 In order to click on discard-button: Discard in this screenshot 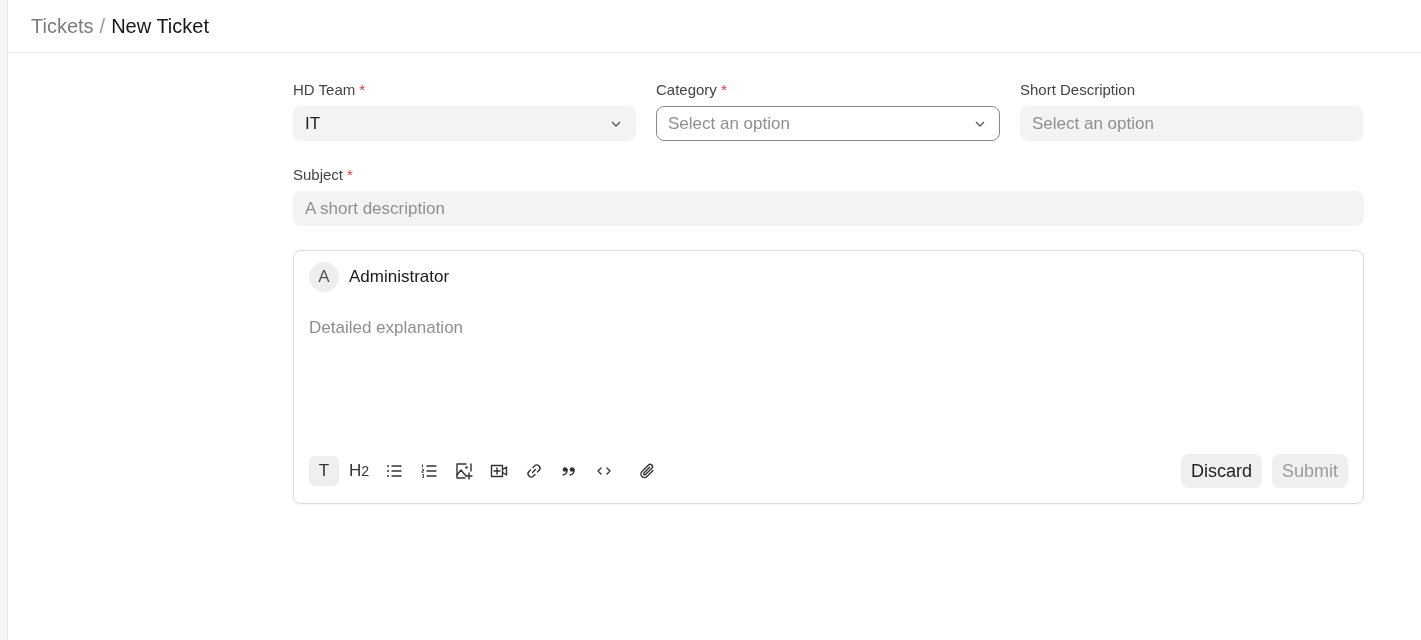, I will do `click(1221, 471)`.